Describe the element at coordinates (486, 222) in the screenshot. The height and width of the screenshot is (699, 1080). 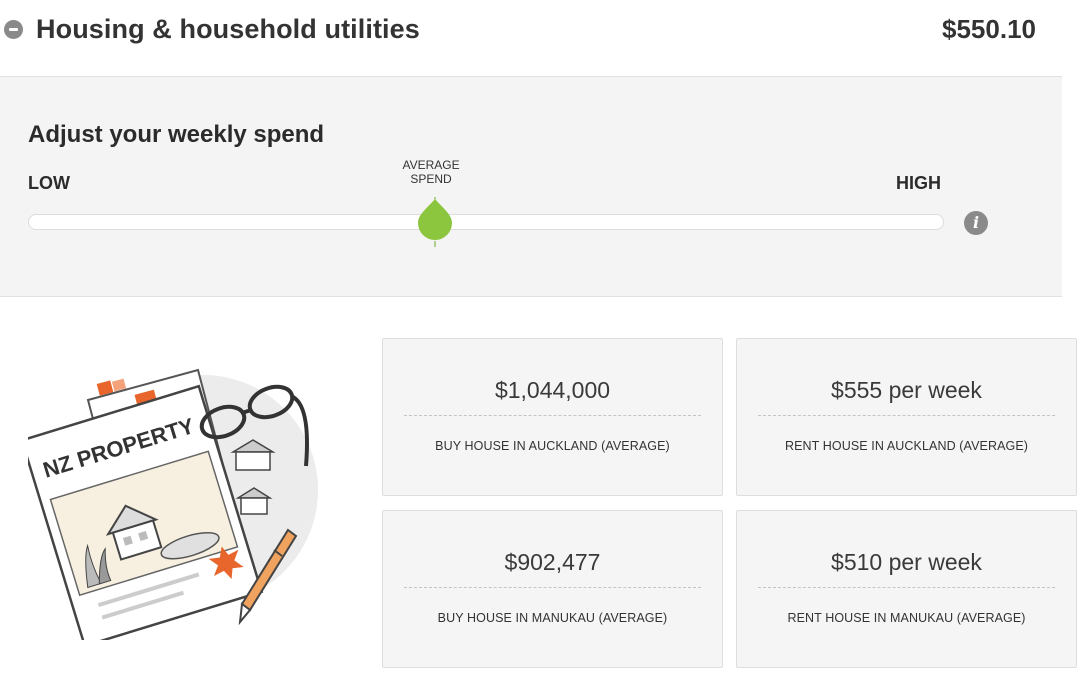
I see `spend-slider-track` at that location.